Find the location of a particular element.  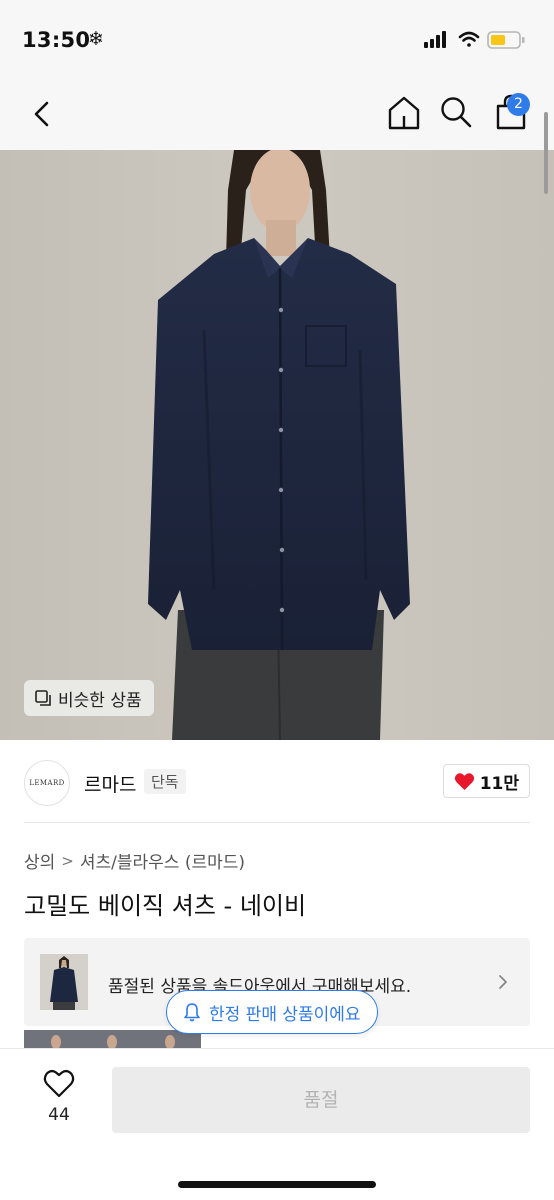

breadcrumb-category: 상의 is located at coordinates (39, 860).